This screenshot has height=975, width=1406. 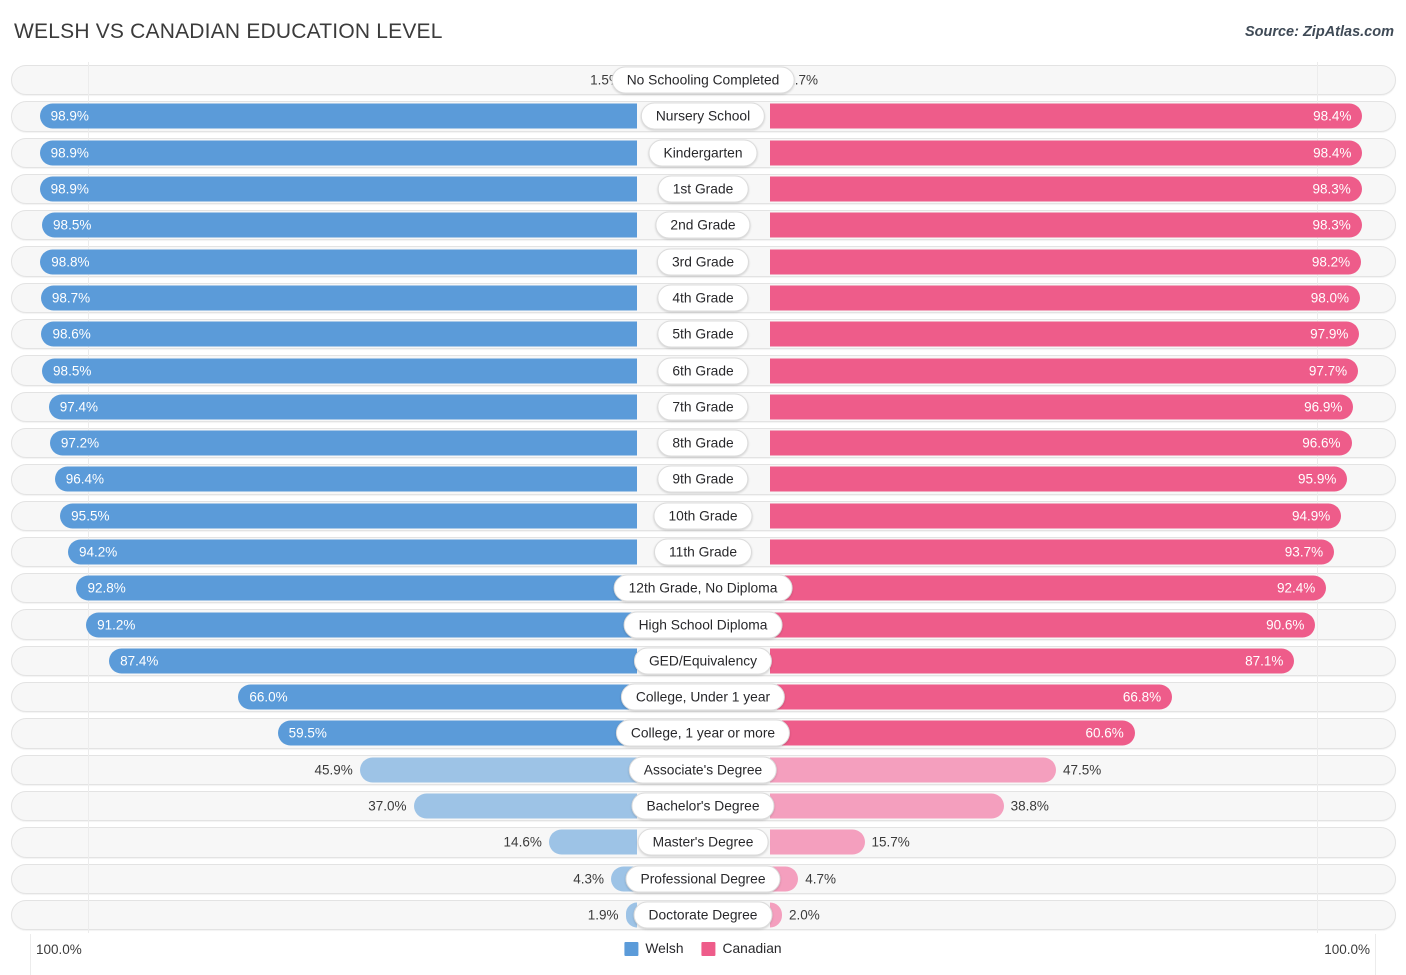 I want to click on canadian-value-label: 66.8%, so click(x=1142, y=697).